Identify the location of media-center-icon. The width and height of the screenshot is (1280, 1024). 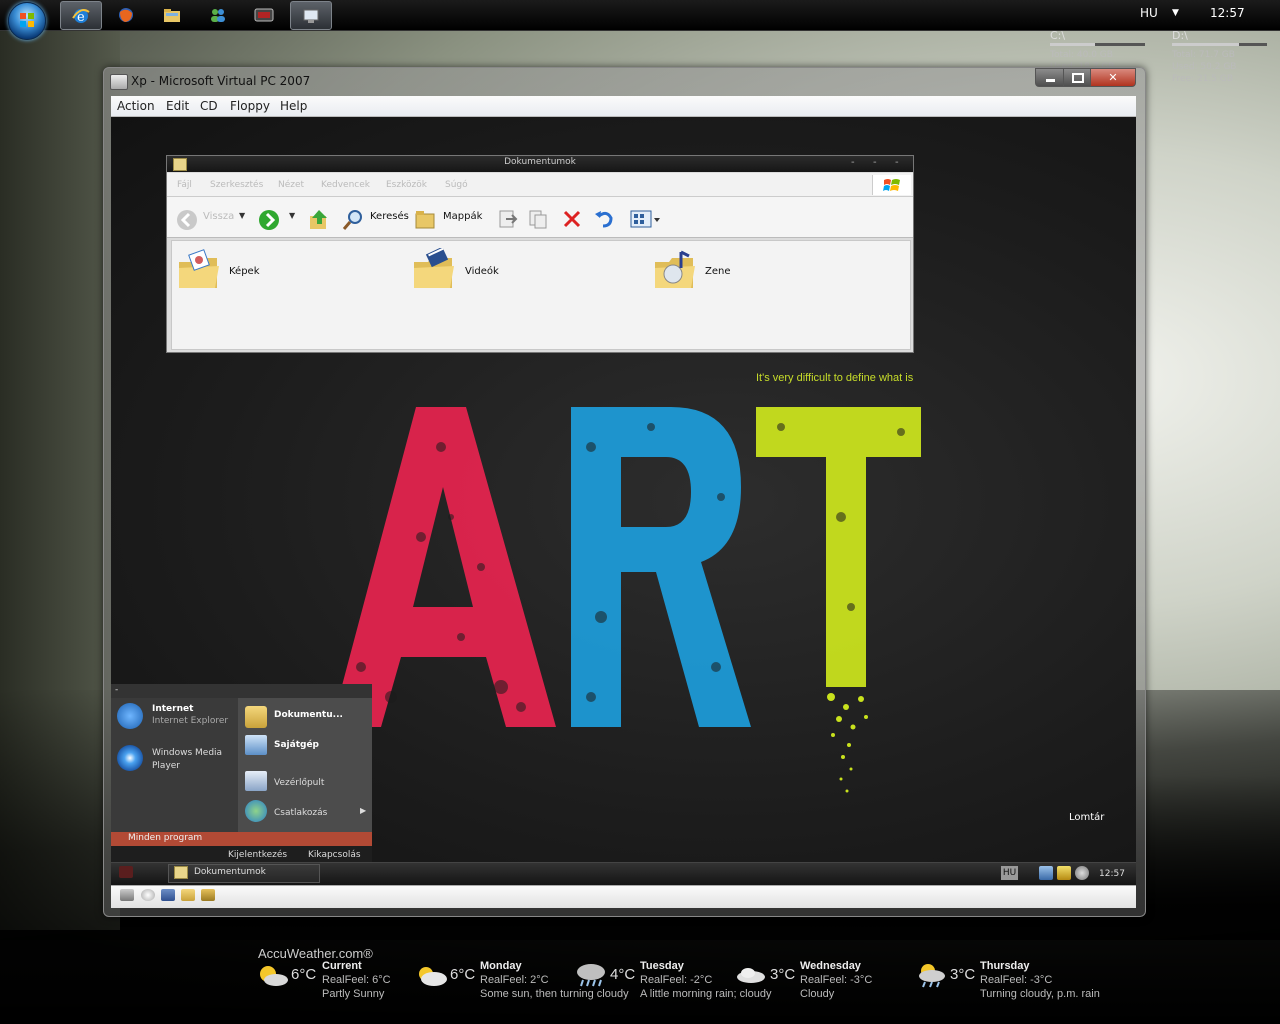
(264, 14).